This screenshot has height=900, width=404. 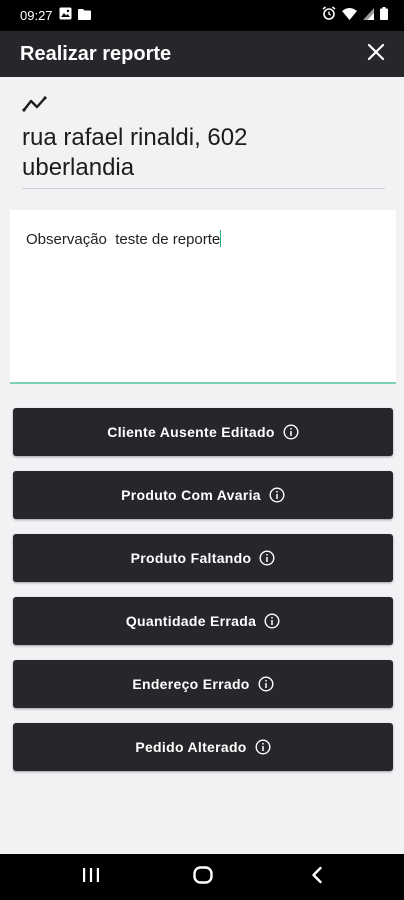 What do you see at coordinates (84, 16) in the screenshot?
I see `folder-icon` at bounding box center [84, 16].